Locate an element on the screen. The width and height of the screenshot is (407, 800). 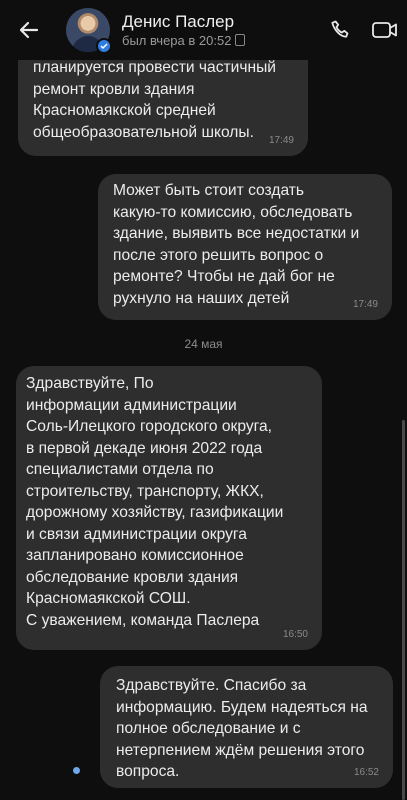
contact-info: Денис Паслер был вчера в 20:52 is located at coordinates (220, 30).